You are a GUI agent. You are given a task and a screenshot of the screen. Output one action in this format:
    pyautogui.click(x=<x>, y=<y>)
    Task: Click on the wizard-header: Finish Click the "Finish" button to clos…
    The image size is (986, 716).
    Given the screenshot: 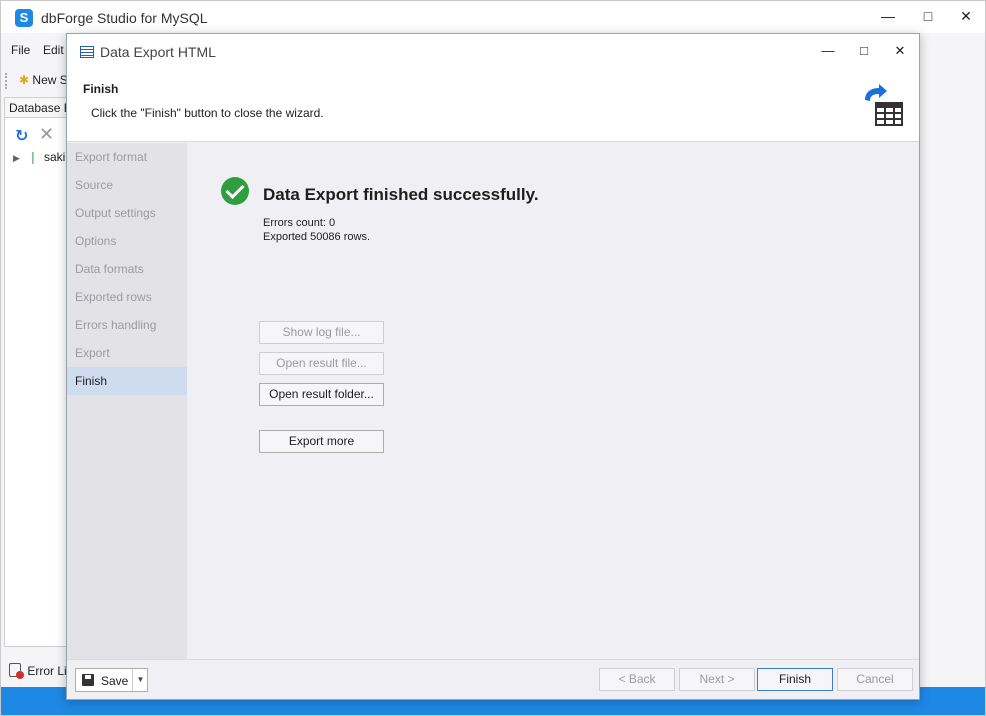 What is the action you would take?
    pyautogui.click(x=493, y=106)
    